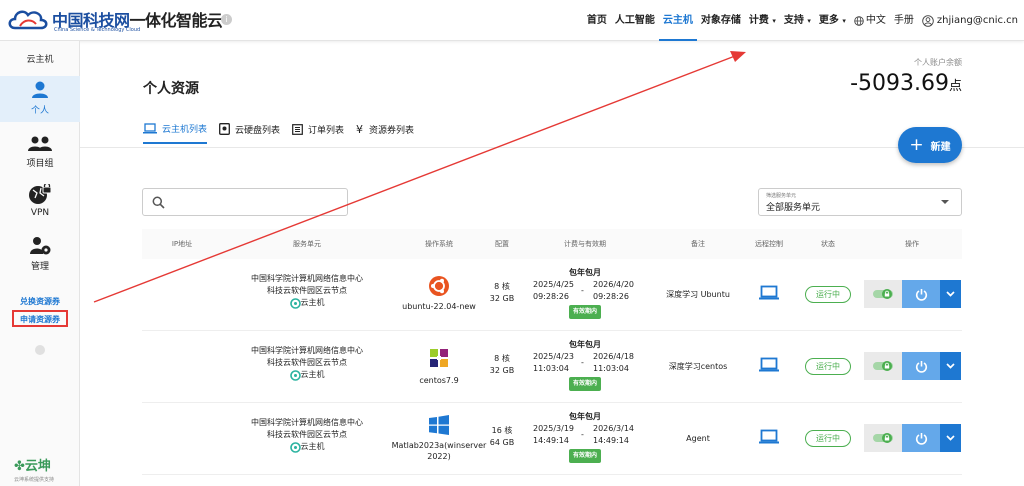 This screenshot has width=1024, height=486. Describe the element at coordinates (171, 89) in the screenshot. I see `page-title: 个人资源` at that location.